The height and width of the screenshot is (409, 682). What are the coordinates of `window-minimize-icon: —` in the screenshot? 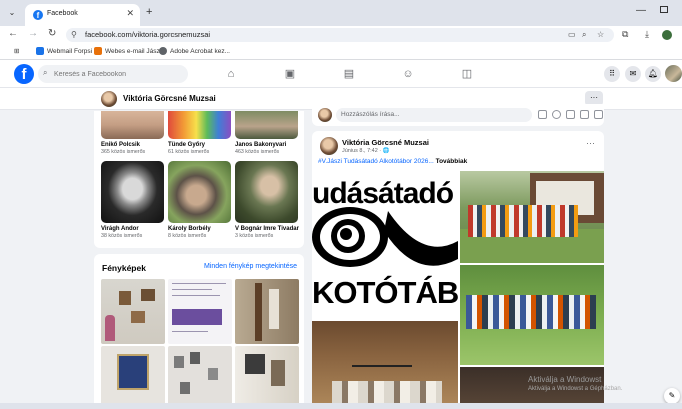 It's located at (641, 10).